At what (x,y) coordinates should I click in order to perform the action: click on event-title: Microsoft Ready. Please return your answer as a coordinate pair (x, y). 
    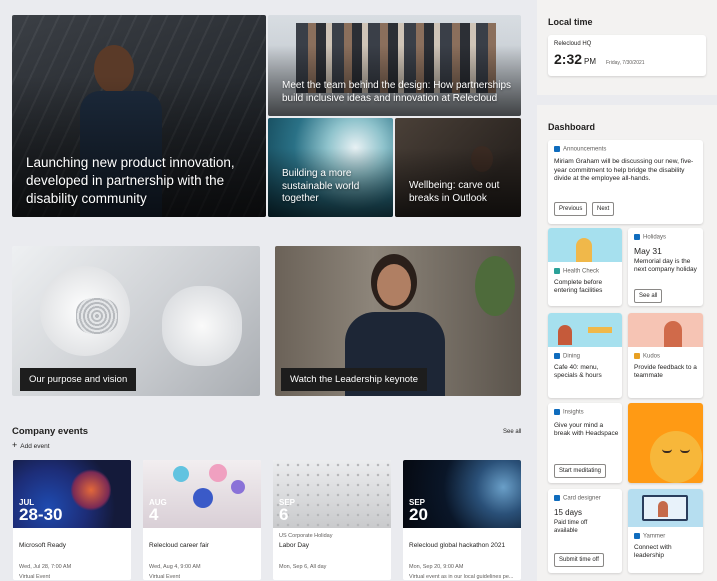
    Looking at the image, I should click on (42, 545).